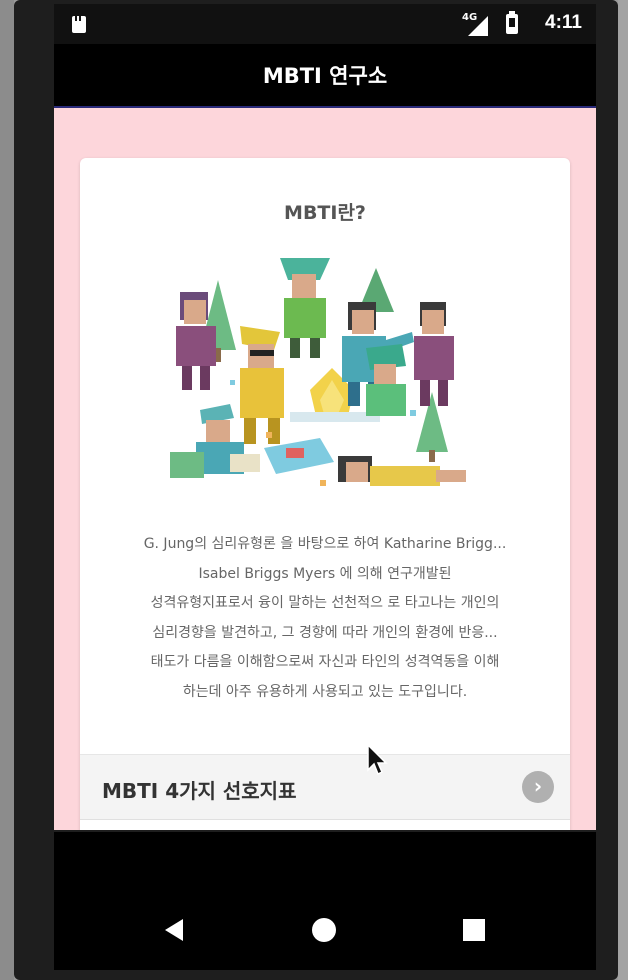 This screenshot has width=628, height=980. I want to click on app-title: MBTI 연구소, so click(325, 76).